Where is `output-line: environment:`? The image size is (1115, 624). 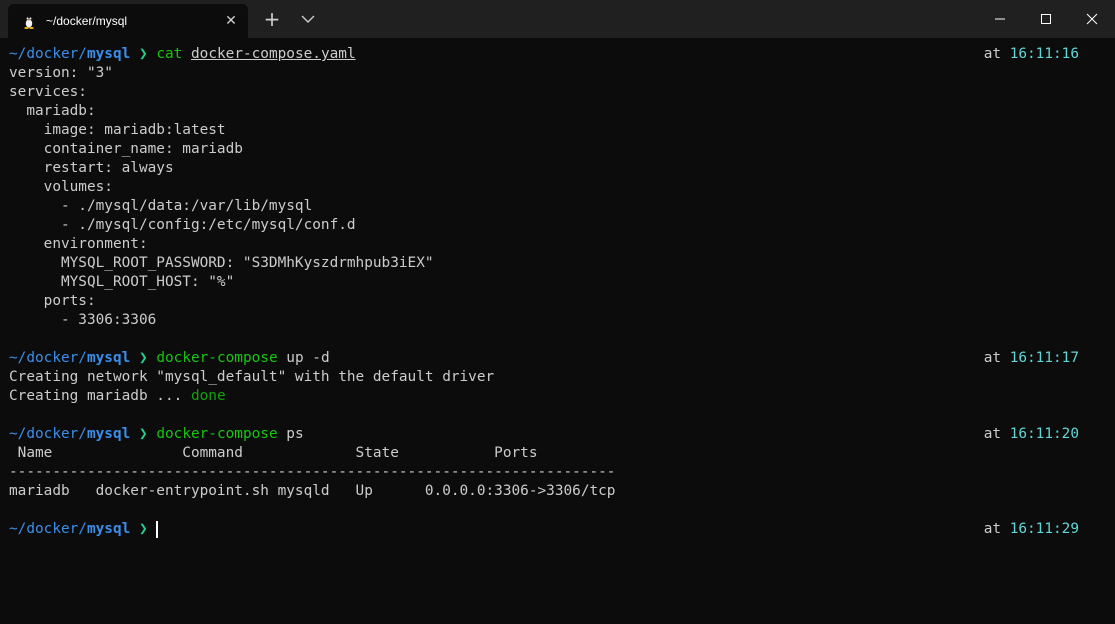
output-line: environment: is located at coordinates (78, 244).